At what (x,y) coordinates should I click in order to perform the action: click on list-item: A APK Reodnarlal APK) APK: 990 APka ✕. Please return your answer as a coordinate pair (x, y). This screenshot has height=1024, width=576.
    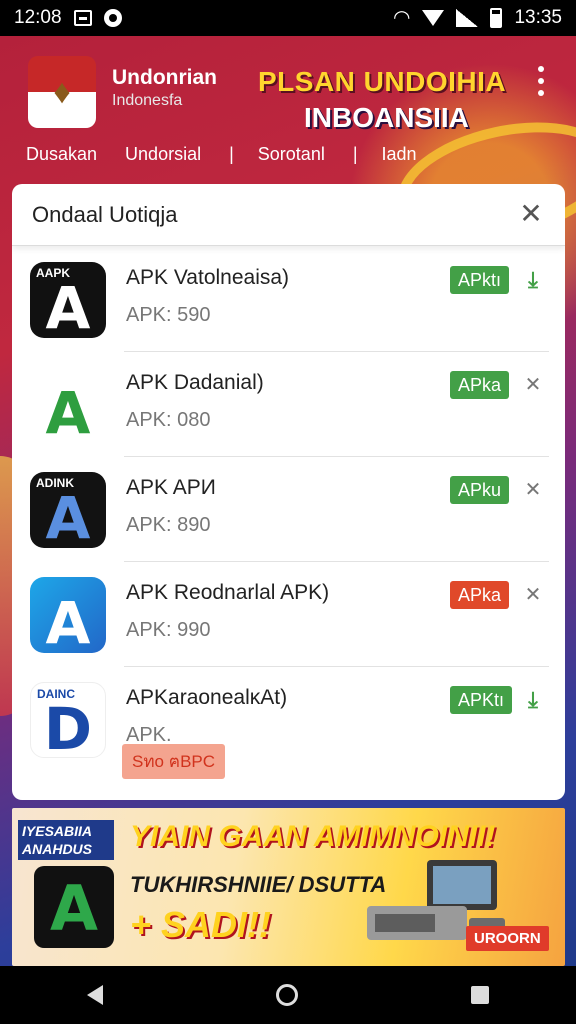
    Looking at the image, I should click on (288, 613).